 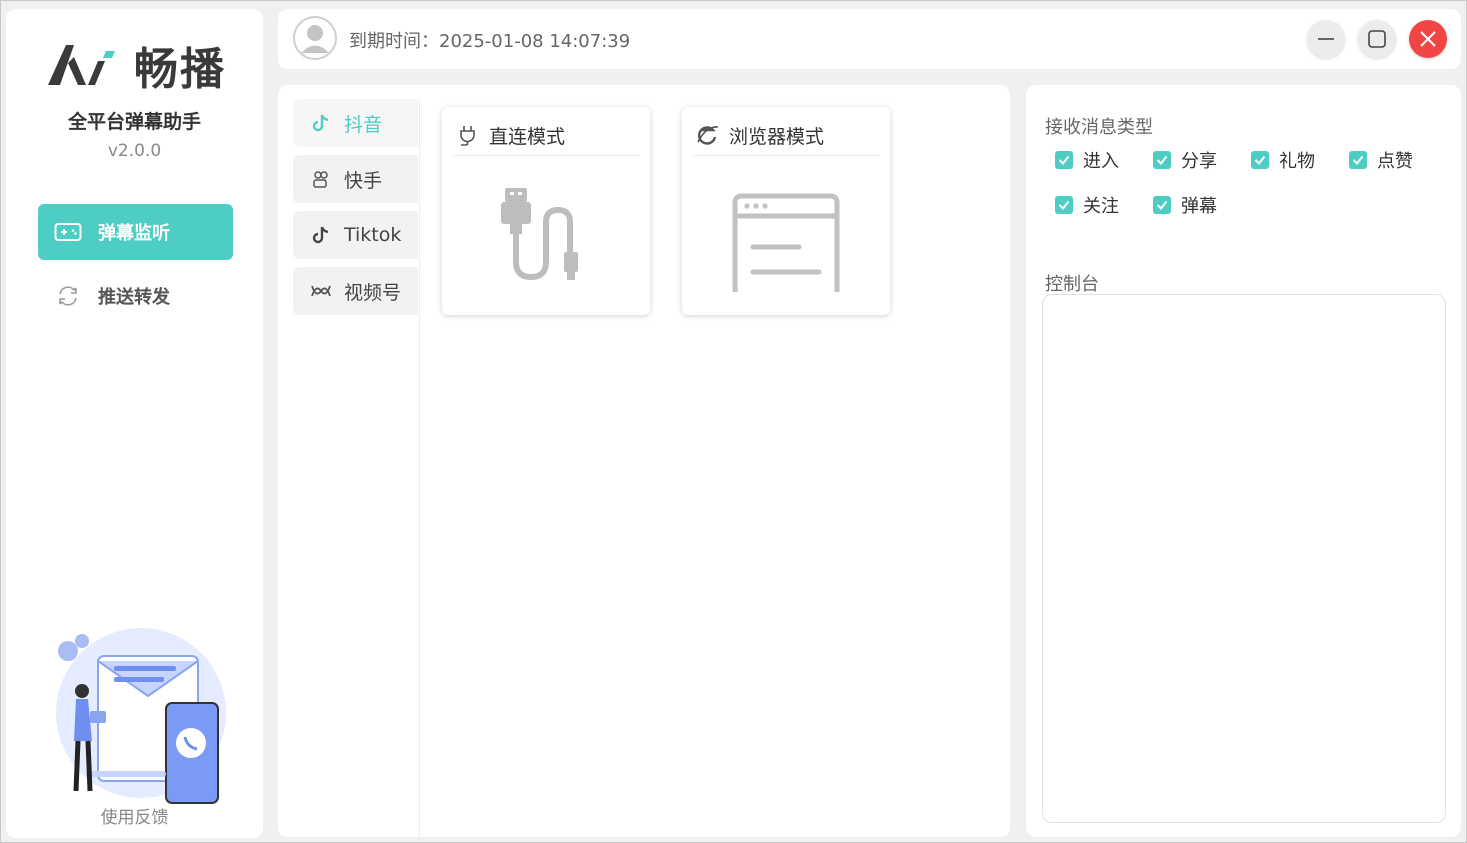 What do you see at coordinates (1199, 206) in the screenshot?
I see `checkbox-label: 弹幕` at bounding box center [1199, 206].